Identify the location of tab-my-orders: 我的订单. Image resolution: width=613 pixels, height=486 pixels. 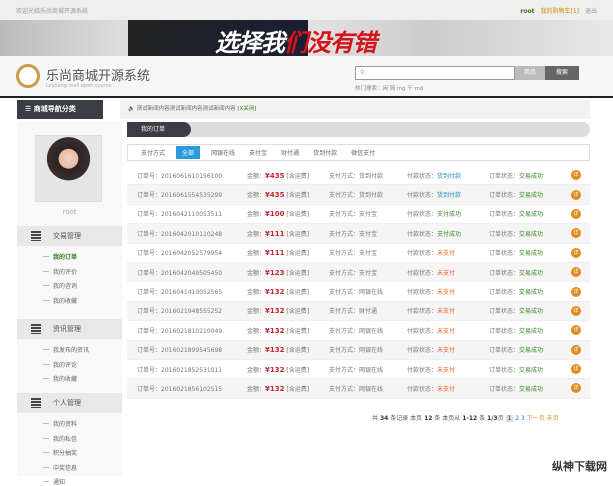
(159, 129).